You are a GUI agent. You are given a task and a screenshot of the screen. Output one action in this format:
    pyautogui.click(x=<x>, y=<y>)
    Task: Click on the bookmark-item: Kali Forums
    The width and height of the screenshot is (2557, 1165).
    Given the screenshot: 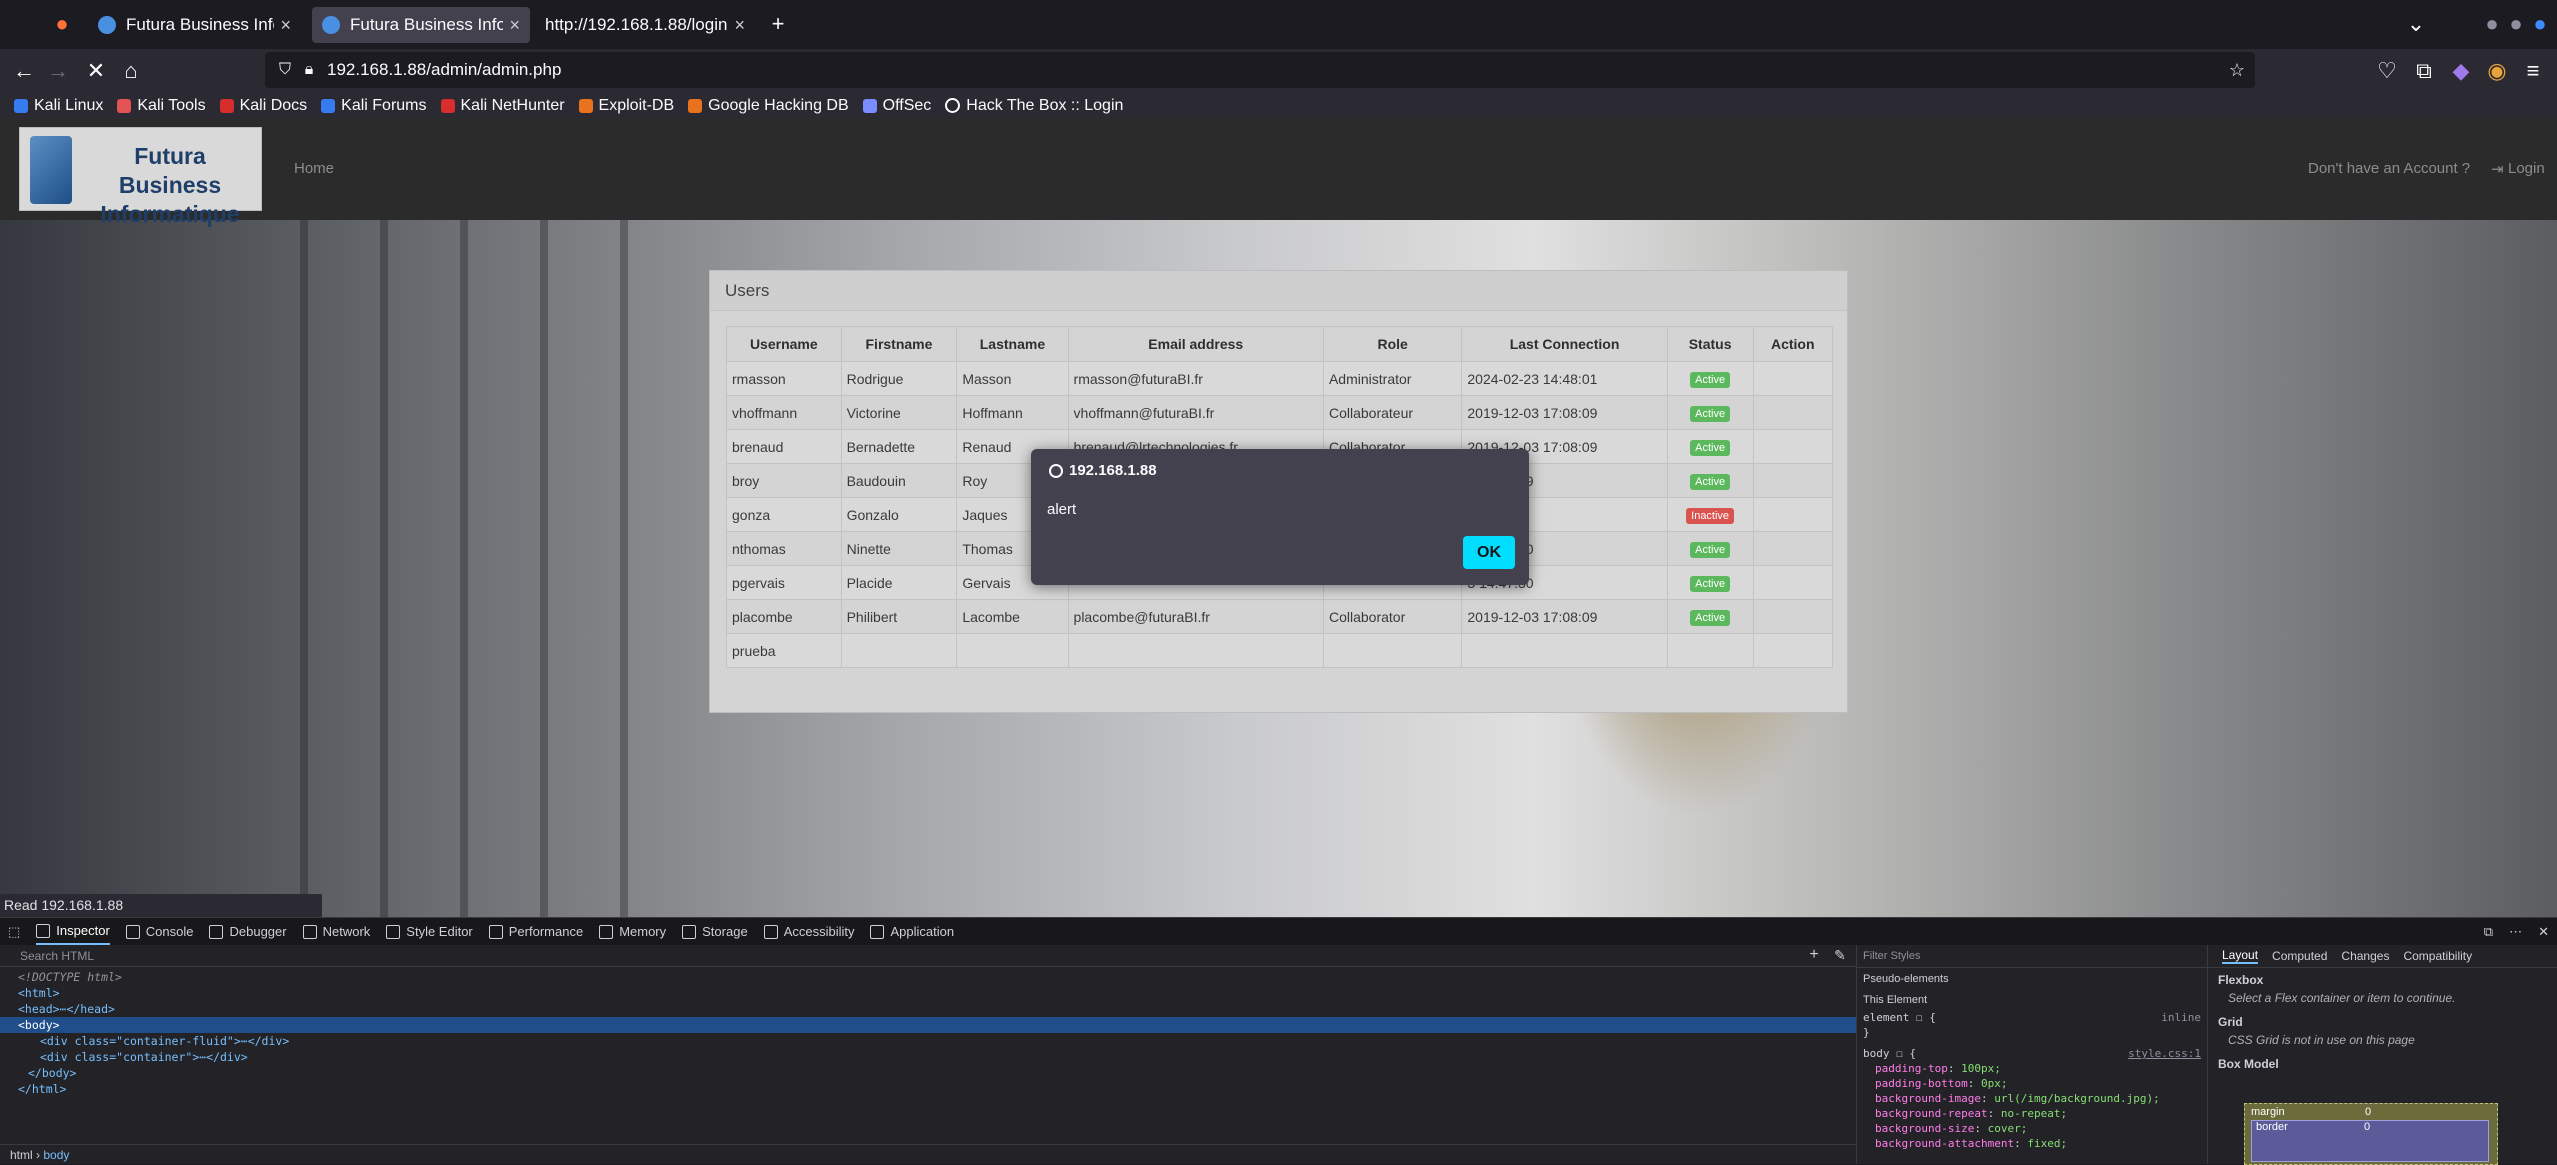 What is the action you would take?
    pyautogui.click(x=374, y=105)
    